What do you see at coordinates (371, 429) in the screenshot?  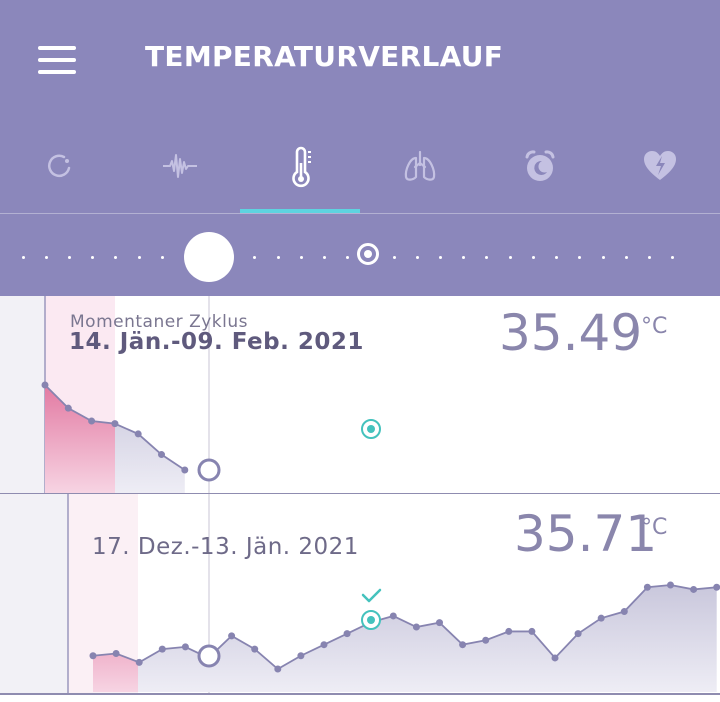 I see `ovulation-point-icon` at bounding box center [371, 429].